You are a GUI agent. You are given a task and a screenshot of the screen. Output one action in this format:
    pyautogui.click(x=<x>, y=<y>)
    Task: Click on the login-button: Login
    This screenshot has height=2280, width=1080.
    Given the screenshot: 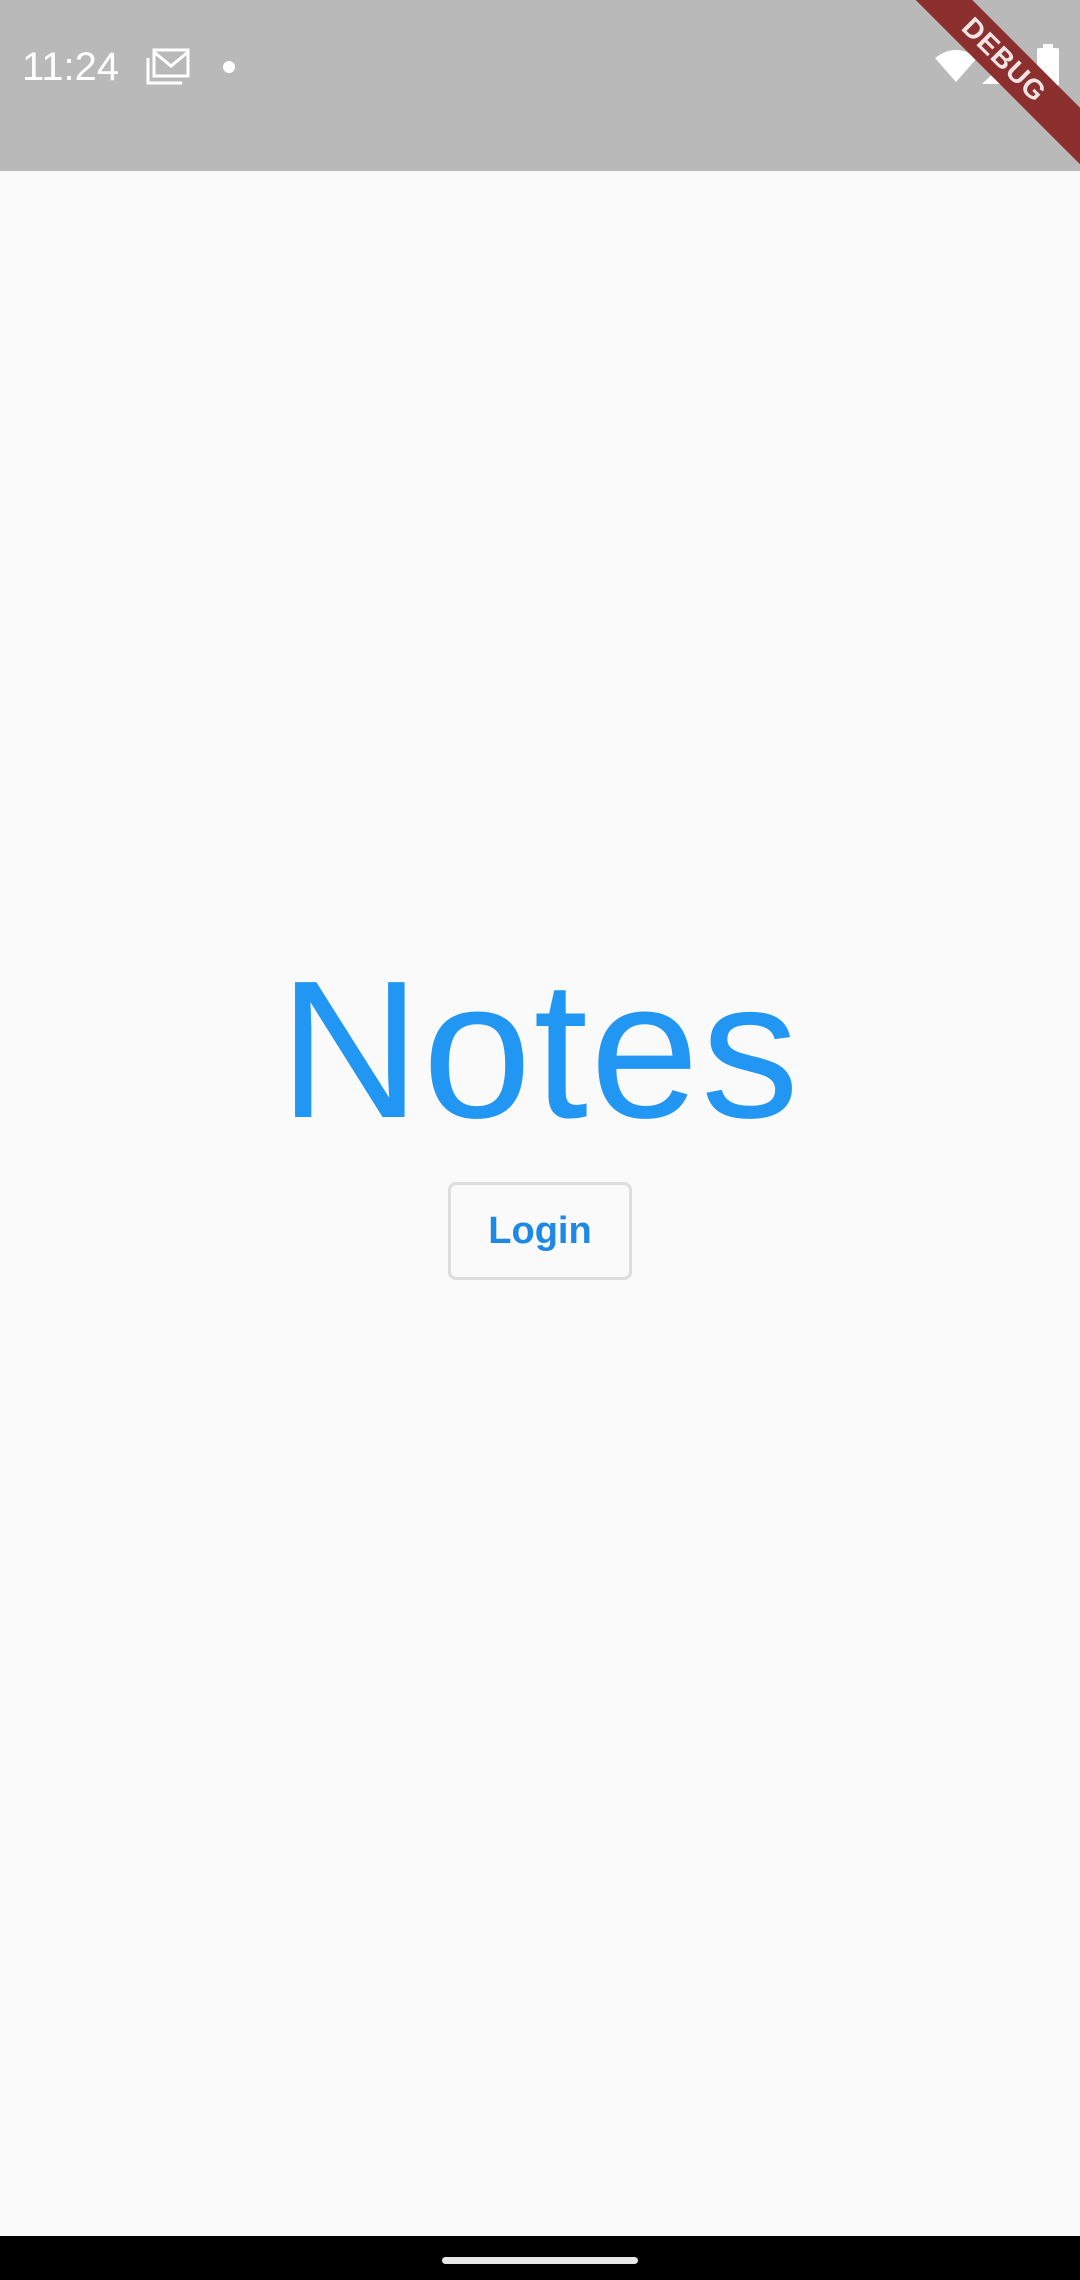 What is the action you would take?
    pyautogui.click(x=540, y=1231)
    